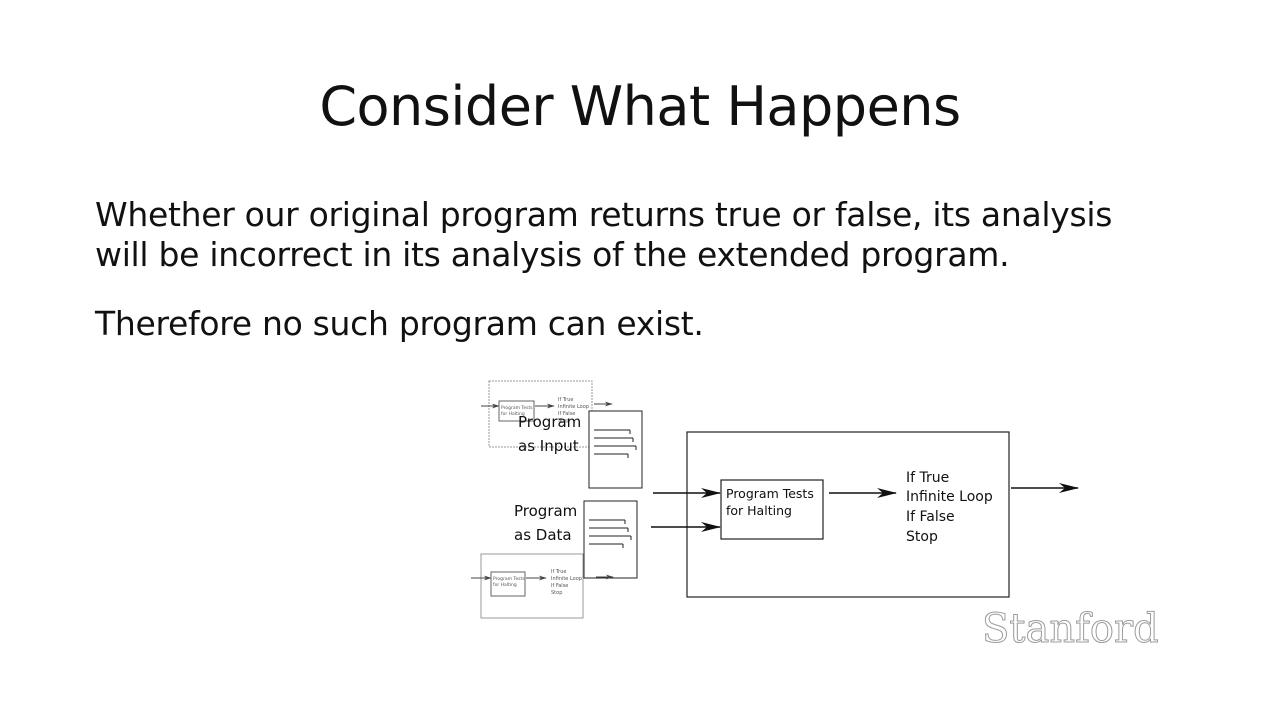 The height and width of the screenshot is (720, 1280). I want to click on outcome-line-4: Stop, so click(922, 537).